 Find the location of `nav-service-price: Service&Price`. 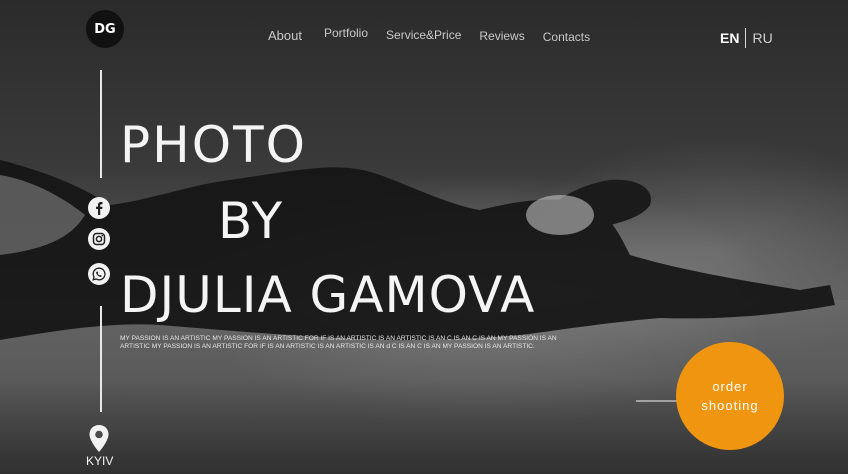

nav-service-price: Service&Price is located at coordinates (423, 35).